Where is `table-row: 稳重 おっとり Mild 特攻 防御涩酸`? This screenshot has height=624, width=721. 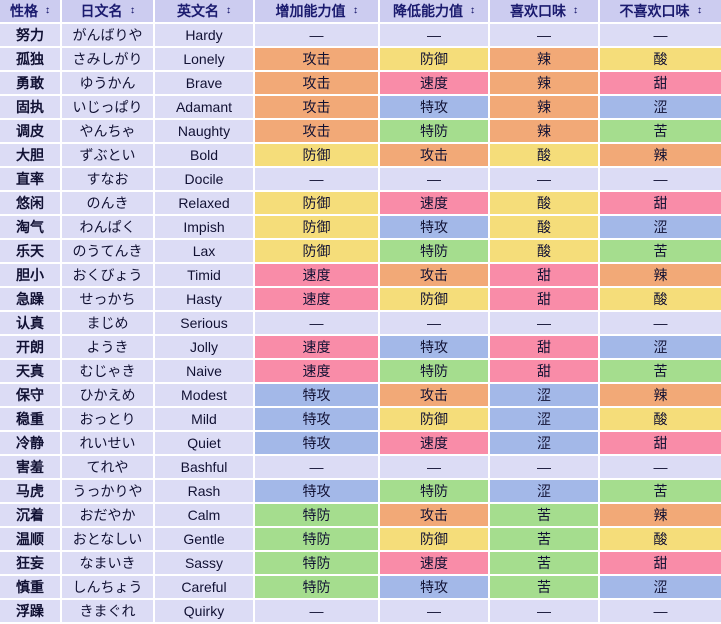 table-row: 稳重 おっとり Mild 特攻 防御涩酸 is located at coordinates (360, 420).